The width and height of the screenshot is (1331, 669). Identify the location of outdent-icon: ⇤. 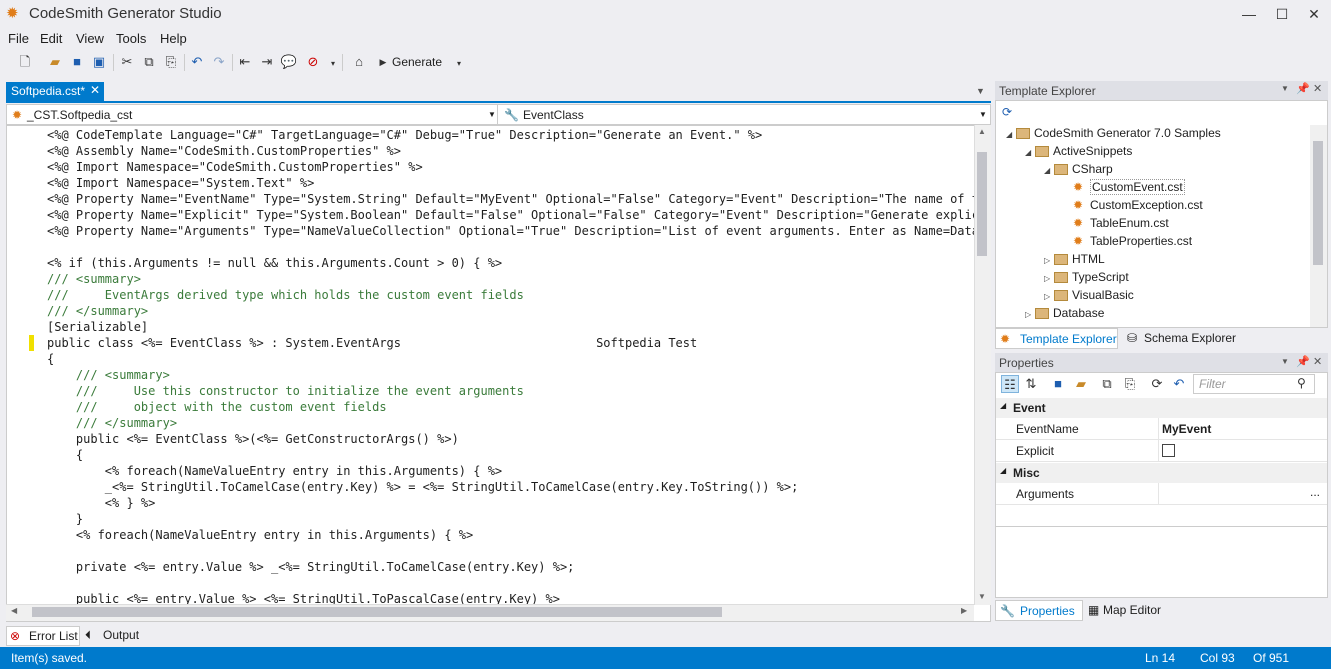
(245, 62).